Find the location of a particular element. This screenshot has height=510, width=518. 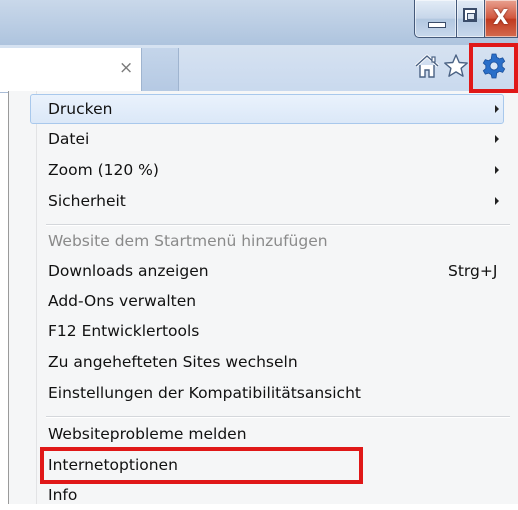

menu-item-shortcut: Strg+J is located at coordinates (473, 271).